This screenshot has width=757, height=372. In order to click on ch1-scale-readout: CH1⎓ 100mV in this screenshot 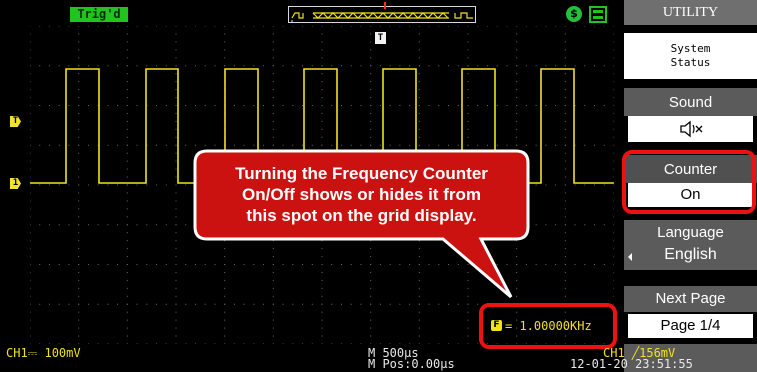, I will do `click(43, 353)`.